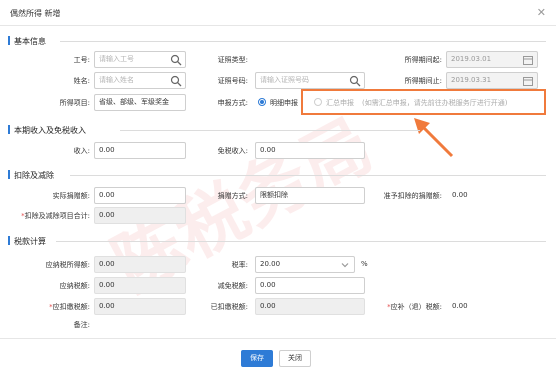 The image size is (556, 376). Describe the element at coordinates (412, 196) in the screenshot. I see `allowed-donation-label: 准予扣除的捐赠额:` at that location.